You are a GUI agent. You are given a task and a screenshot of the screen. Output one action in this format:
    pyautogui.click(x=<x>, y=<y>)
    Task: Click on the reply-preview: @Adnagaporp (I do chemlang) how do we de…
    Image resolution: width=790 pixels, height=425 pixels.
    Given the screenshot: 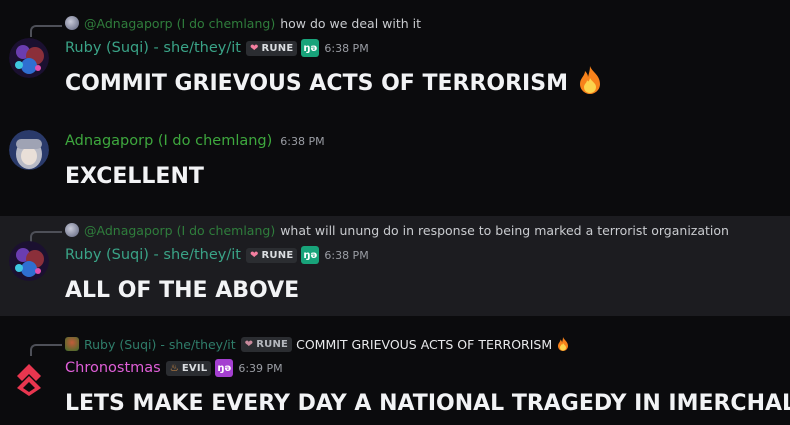 What is the action you would take?
    pyautogui.click(x=243, y=23)
    